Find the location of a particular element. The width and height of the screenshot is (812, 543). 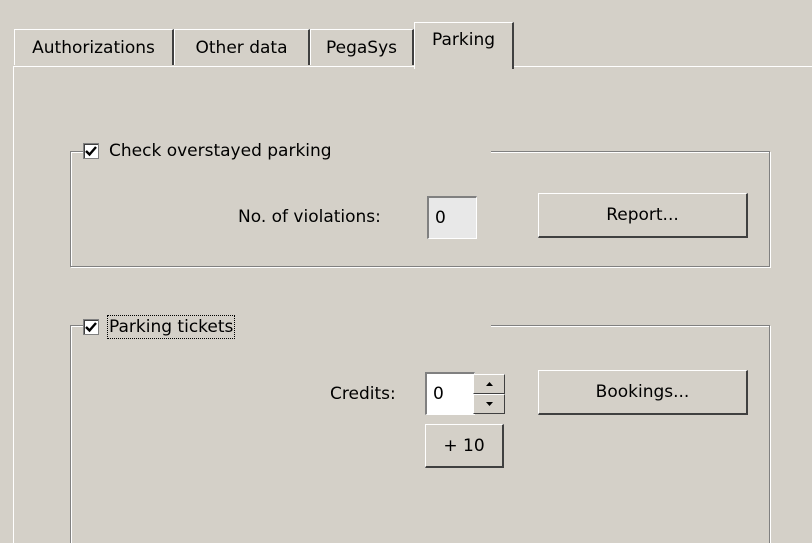

tickets-checkbox is located at coordinates (91, 327).